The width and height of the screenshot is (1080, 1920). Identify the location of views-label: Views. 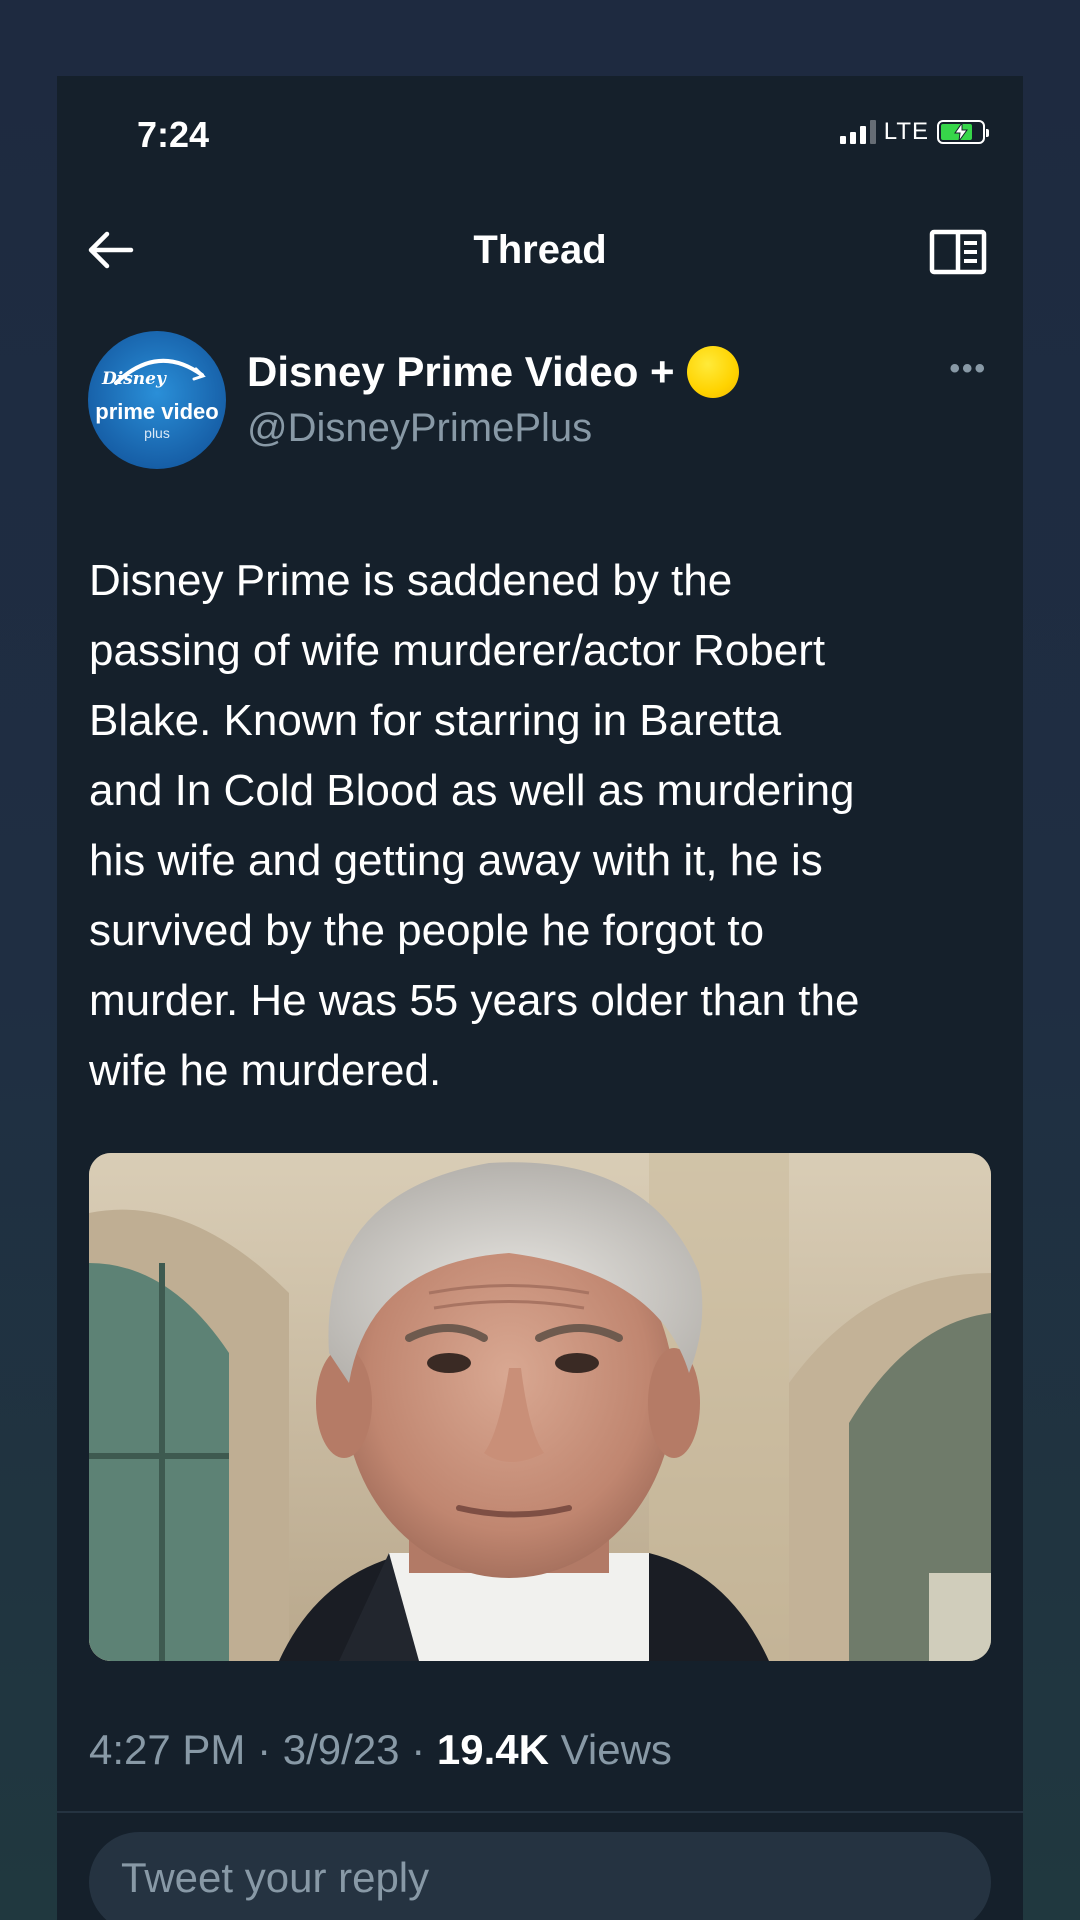
(616, 1749).